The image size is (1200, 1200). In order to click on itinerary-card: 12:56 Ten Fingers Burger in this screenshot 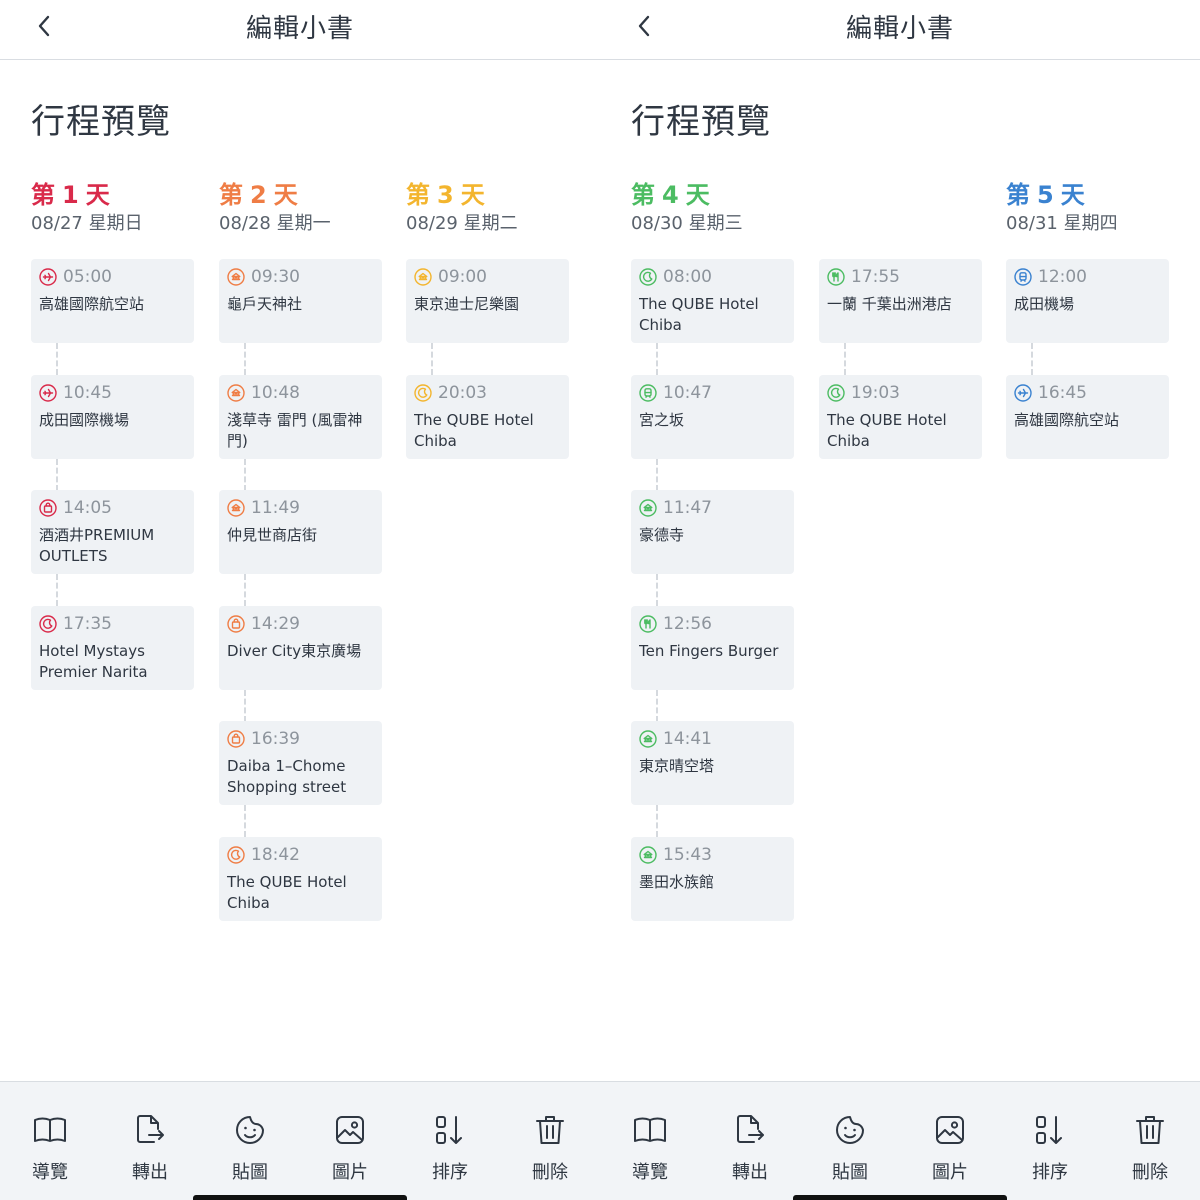, I will do `click(712, 647)`.